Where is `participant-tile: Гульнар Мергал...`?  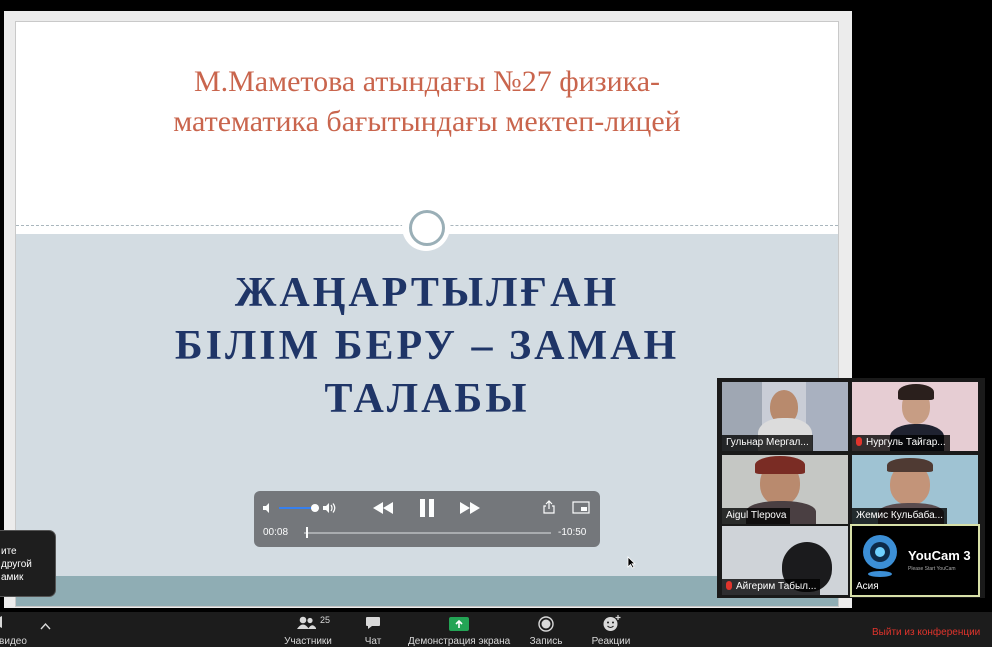 participant-tile: Гульнар Мергал... is located at coordinates (785, 416).